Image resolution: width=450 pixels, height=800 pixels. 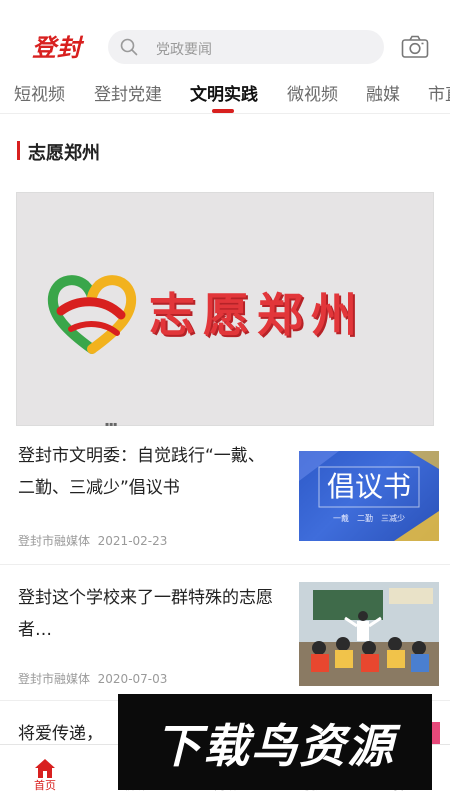 I want to click on search-bar: 党政要闻, so click(x=246, y=47).